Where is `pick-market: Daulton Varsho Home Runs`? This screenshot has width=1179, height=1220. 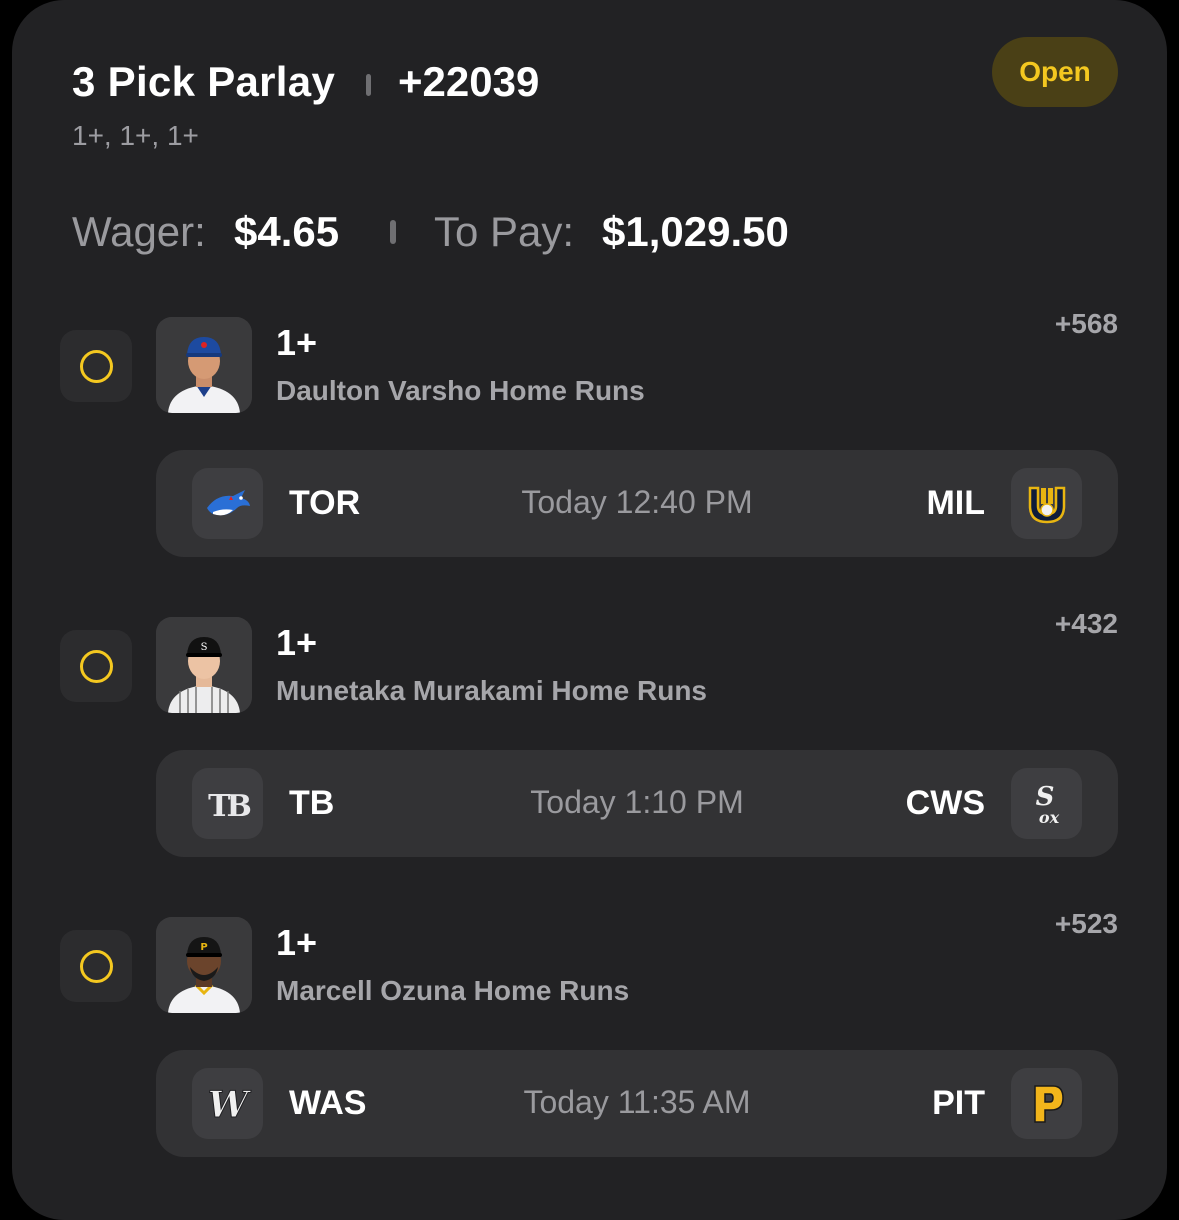 pick-market: Daulton Varsho Home Runs is located at coordinates (460, 390).